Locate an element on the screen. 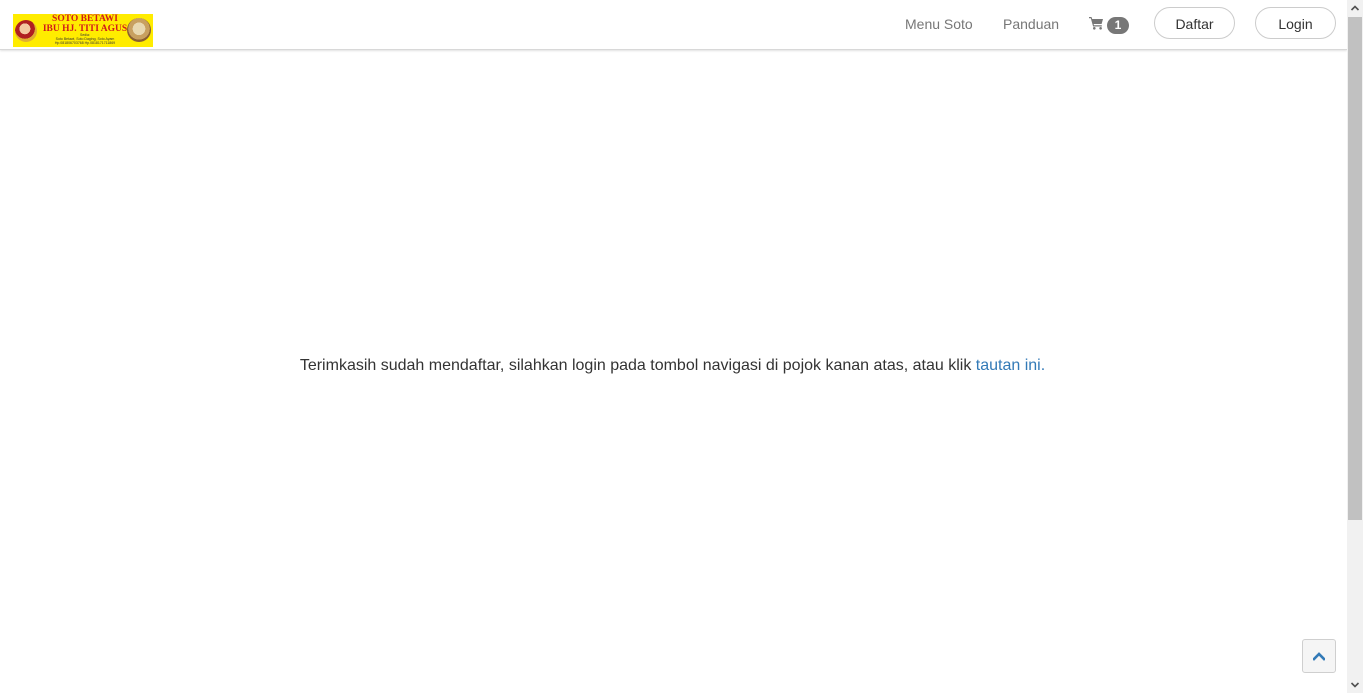 This screenshot has height=698, width=1363. vertical-scrollbar is located at coordinates (1355, 346).